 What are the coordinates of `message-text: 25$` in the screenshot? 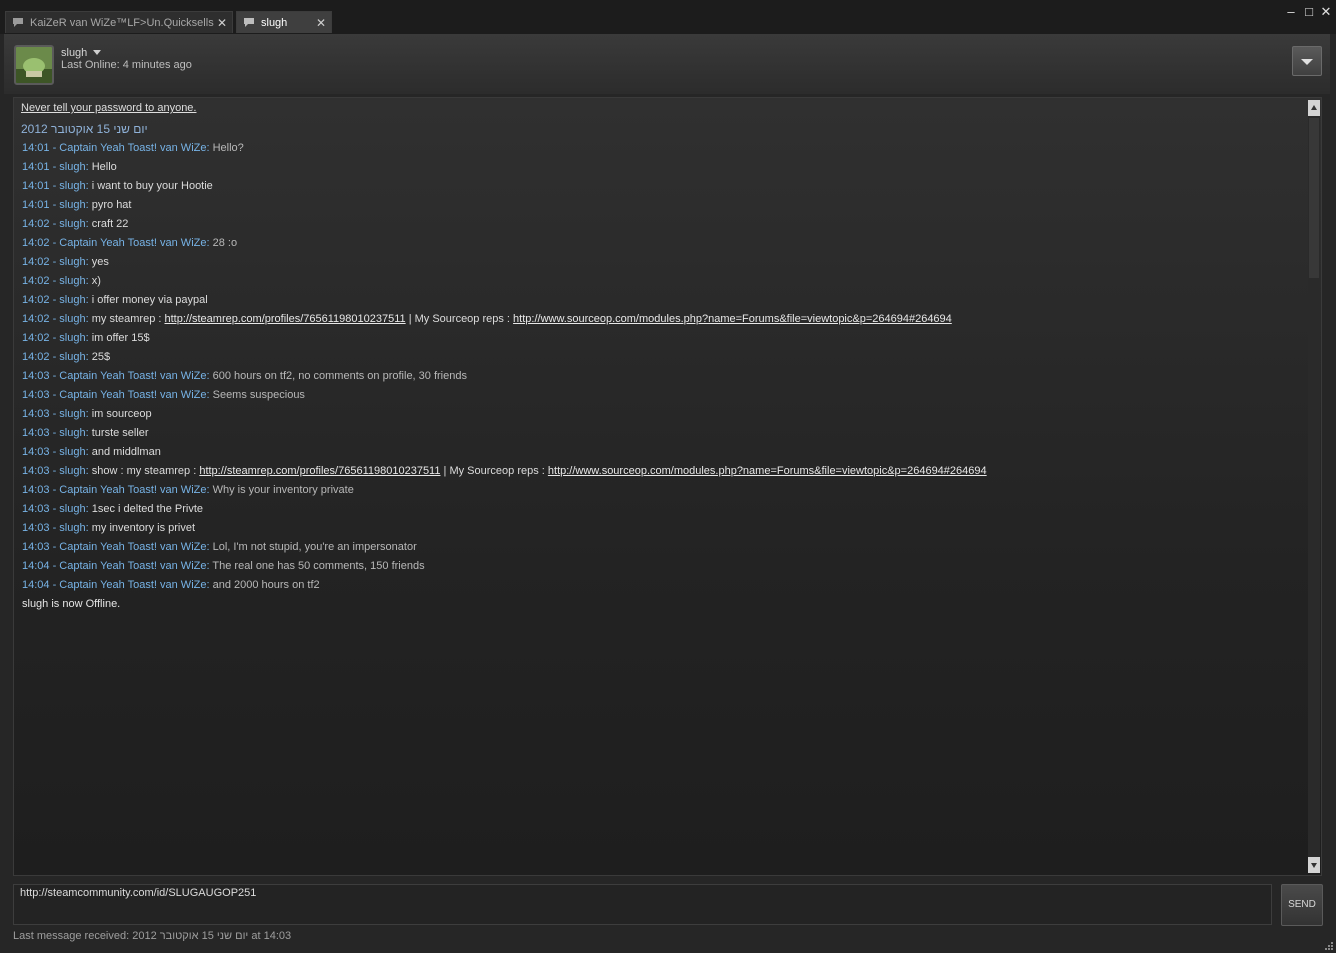 It's located at (101, 357).